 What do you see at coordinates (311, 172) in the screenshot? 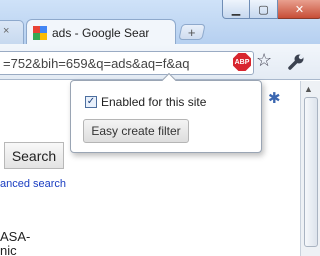
I see `scrollbar-thumb` at bounding box center [311, 172].